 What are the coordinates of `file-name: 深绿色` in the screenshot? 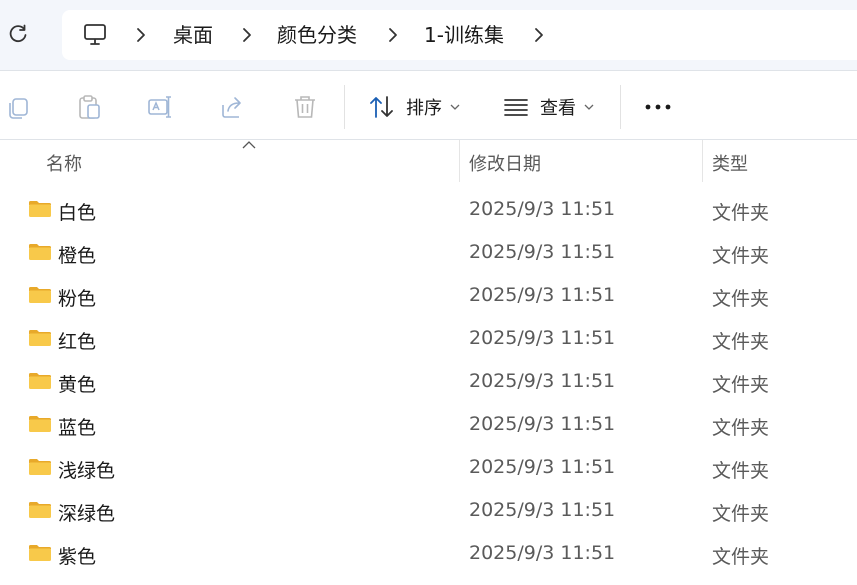 It's located at (87, 514).